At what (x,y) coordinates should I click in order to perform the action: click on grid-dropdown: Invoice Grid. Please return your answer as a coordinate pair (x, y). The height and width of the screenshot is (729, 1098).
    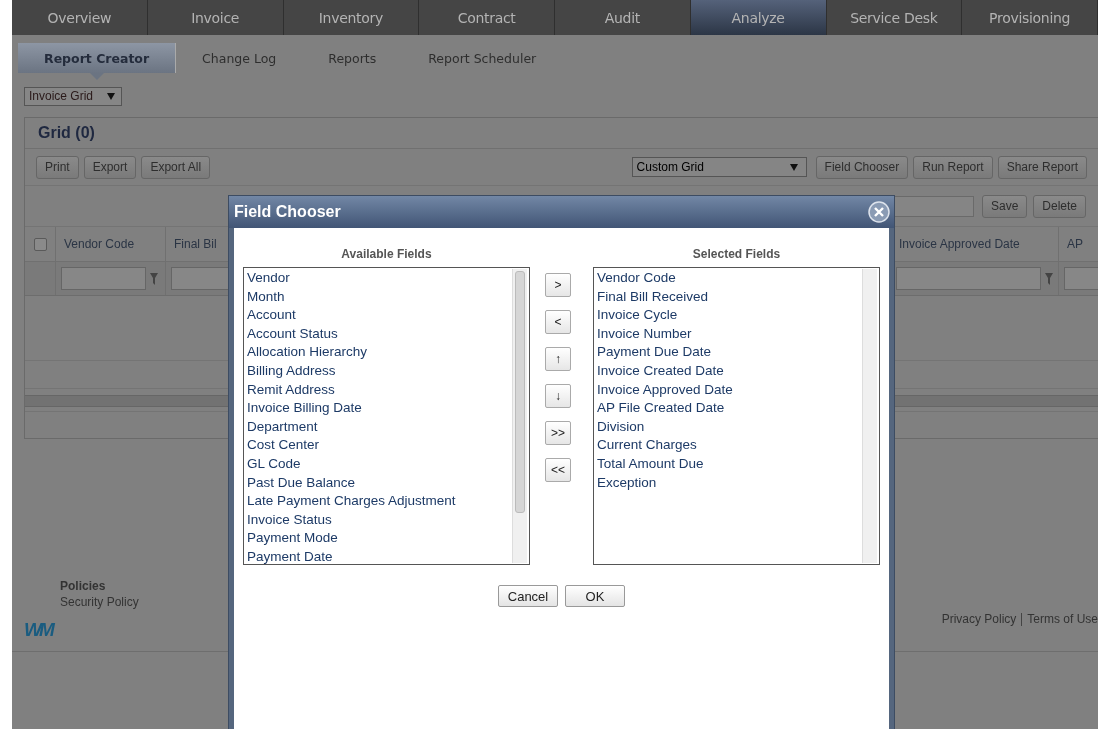
    Looking at the image, I should click on (73, 96).